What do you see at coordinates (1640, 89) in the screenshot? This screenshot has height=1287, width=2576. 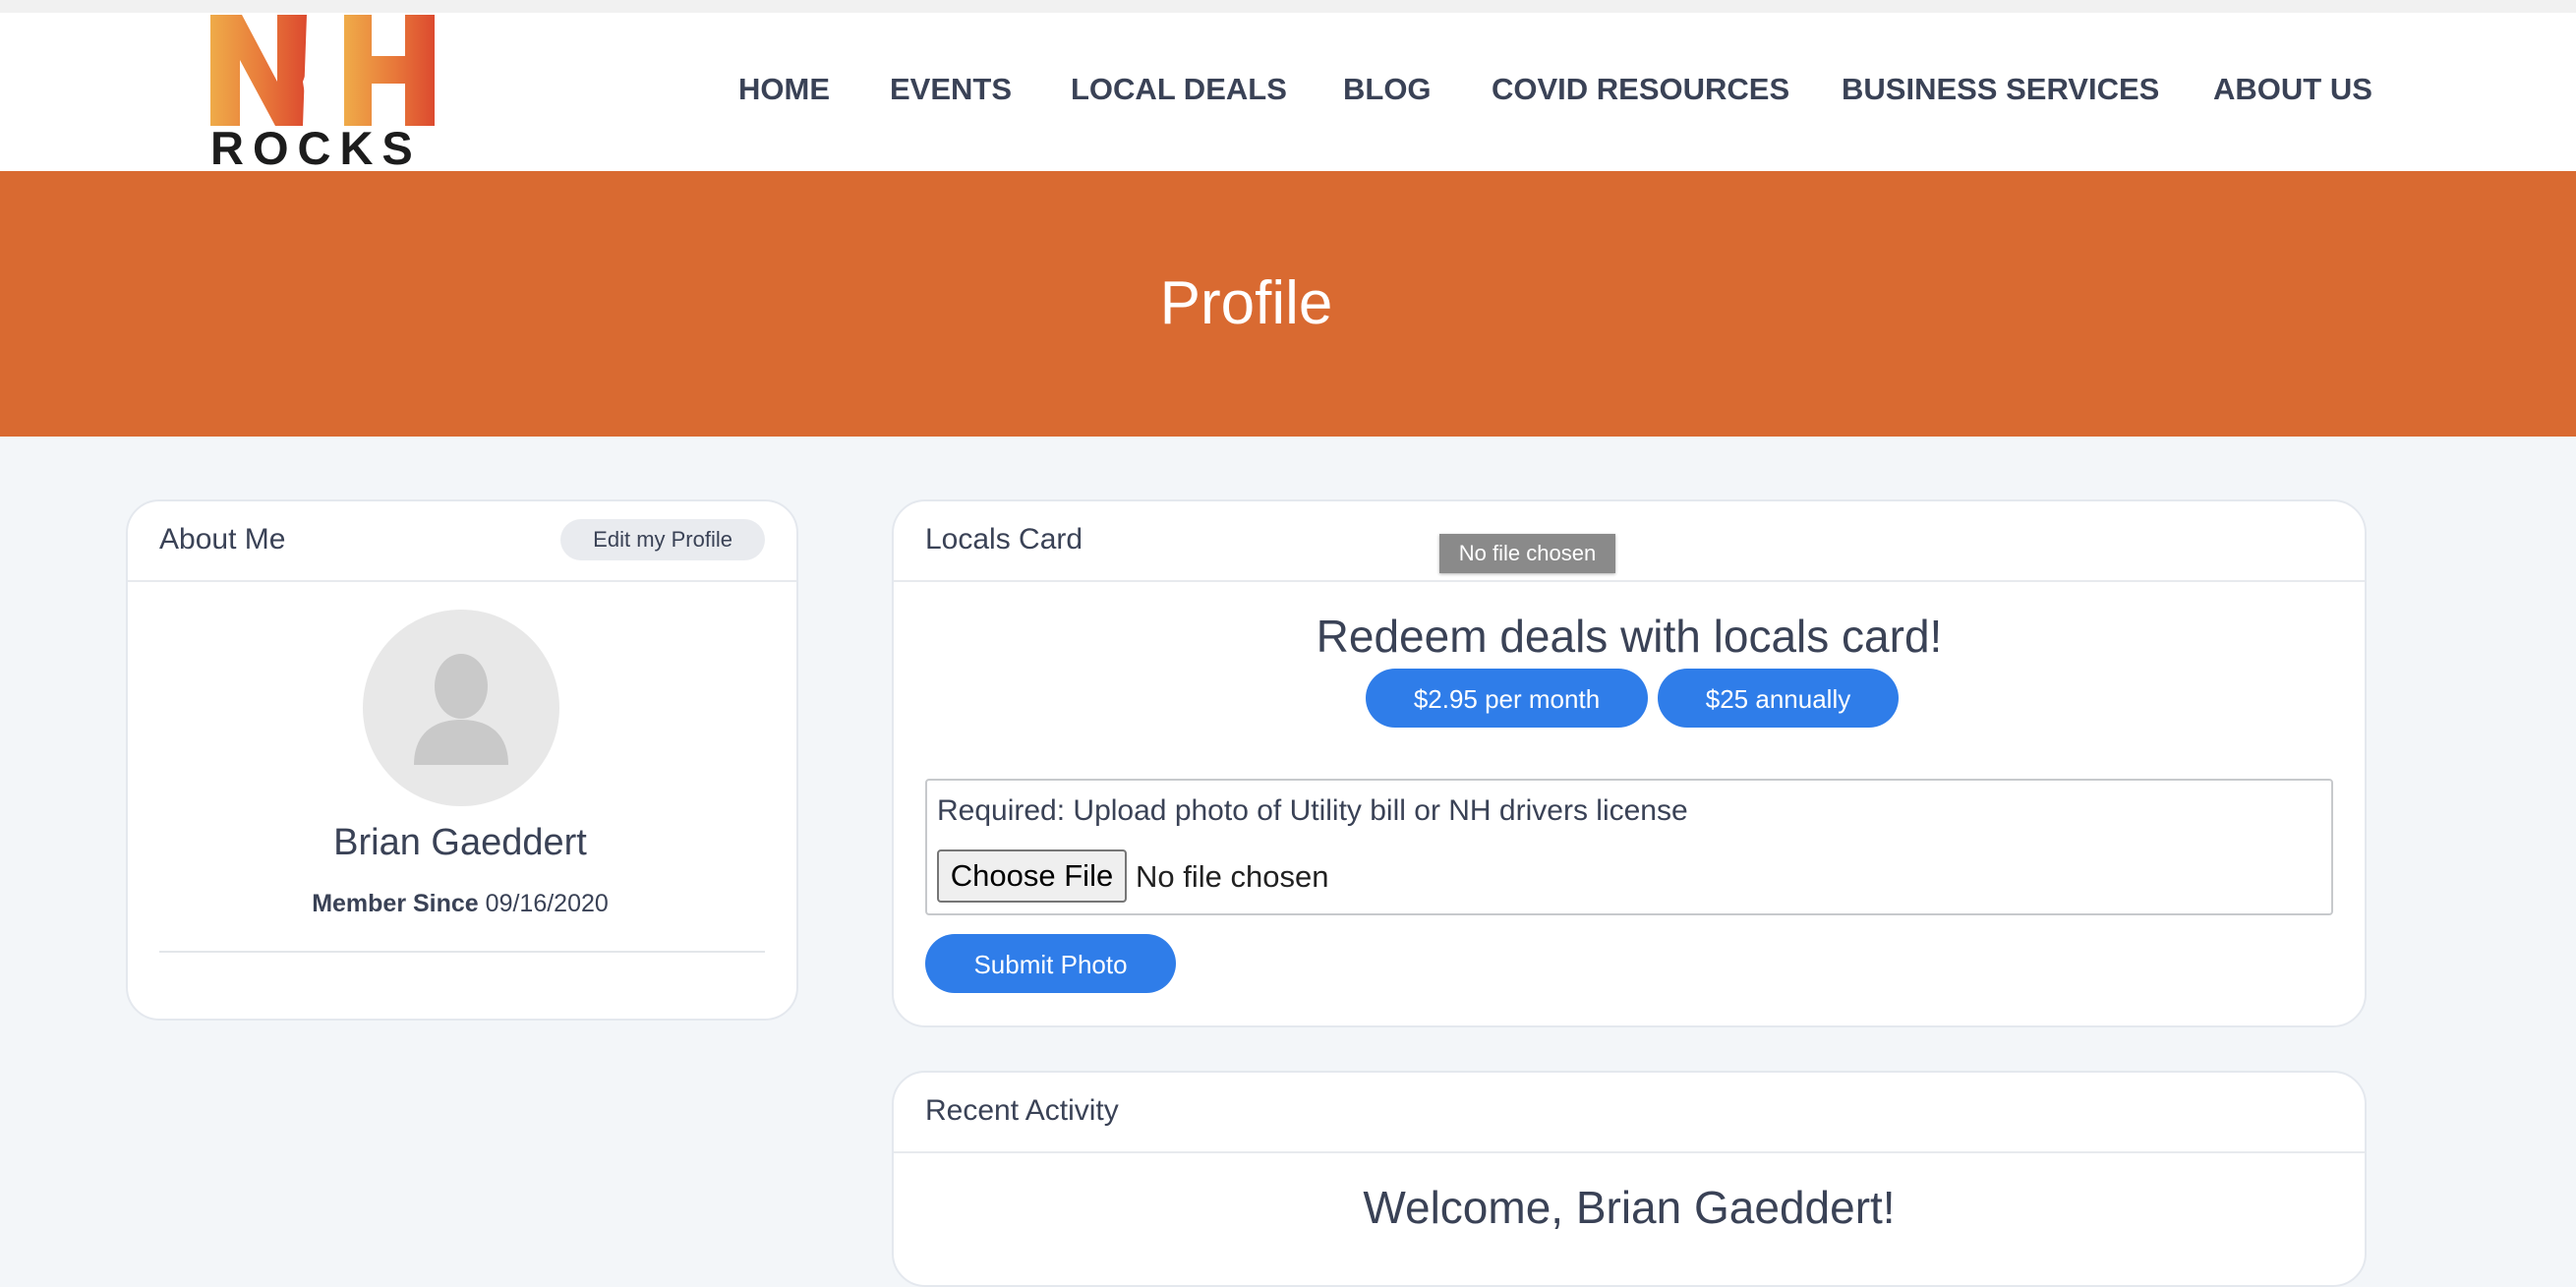 I see `nav-covid-resources: COVID RESOURCES` at bounding box center [1640, 89].